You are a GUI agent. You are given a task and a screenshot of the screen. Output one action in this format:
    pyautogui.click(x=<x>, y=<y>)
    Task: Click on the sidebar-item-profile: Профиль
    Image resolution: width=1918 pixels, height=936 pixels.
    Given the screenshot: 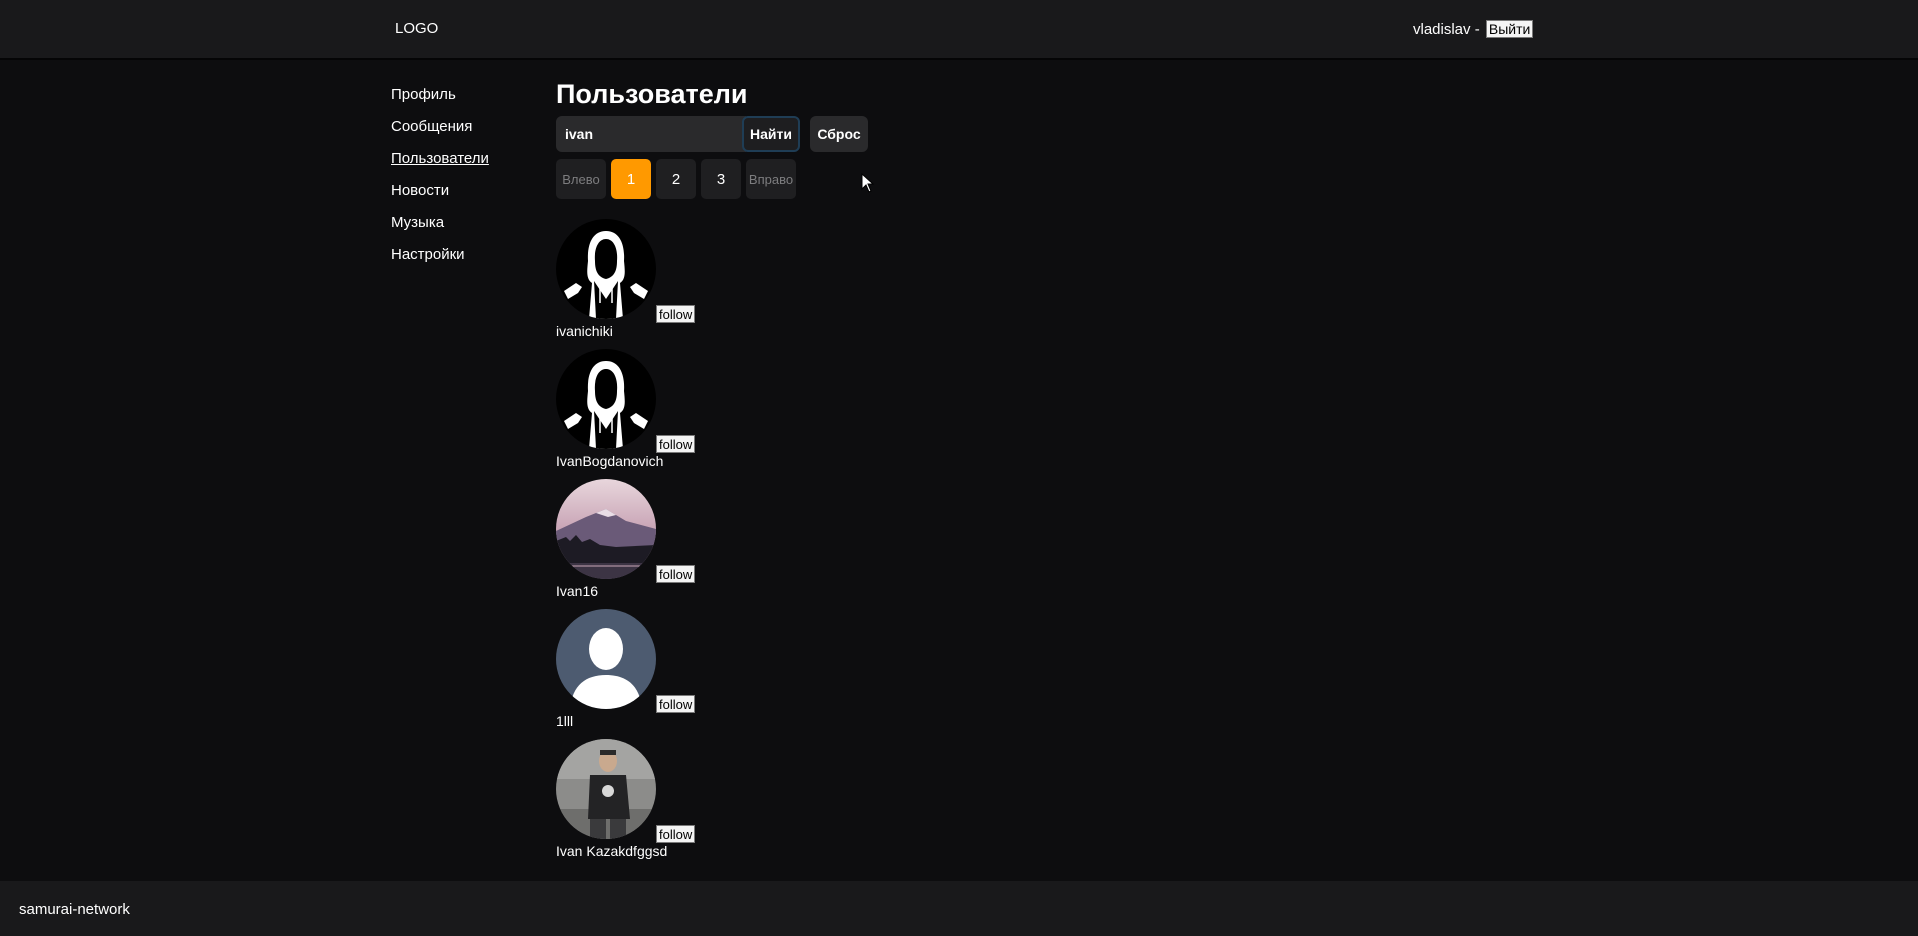 What is the action you would take?
    pyautogui.click(x=440, y=100)
    